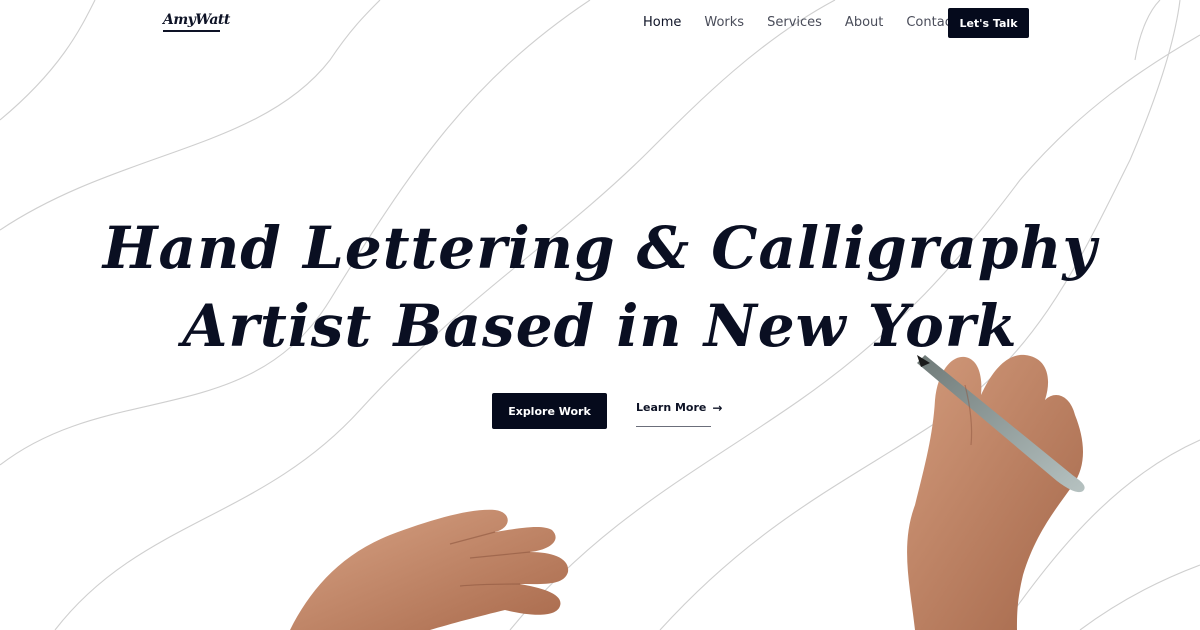 The width and height of the screenshot is (1200, 630). I want to click on lets-talk-button: Let's Talk, so click(988, 23).